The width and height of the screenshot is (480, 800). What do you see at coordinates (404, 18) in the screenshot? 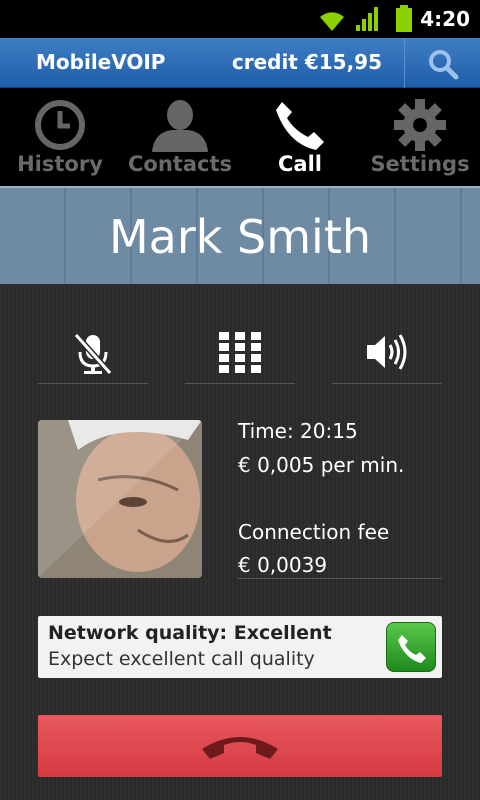
I see `battery-icon` at bounding box center [404, 18].